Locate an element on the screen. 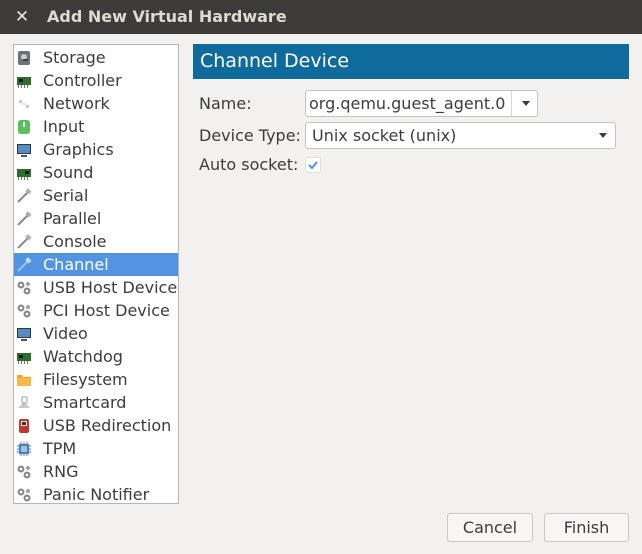  device-type-value: Unix socket (unix) is located at coordinates (384, 135).